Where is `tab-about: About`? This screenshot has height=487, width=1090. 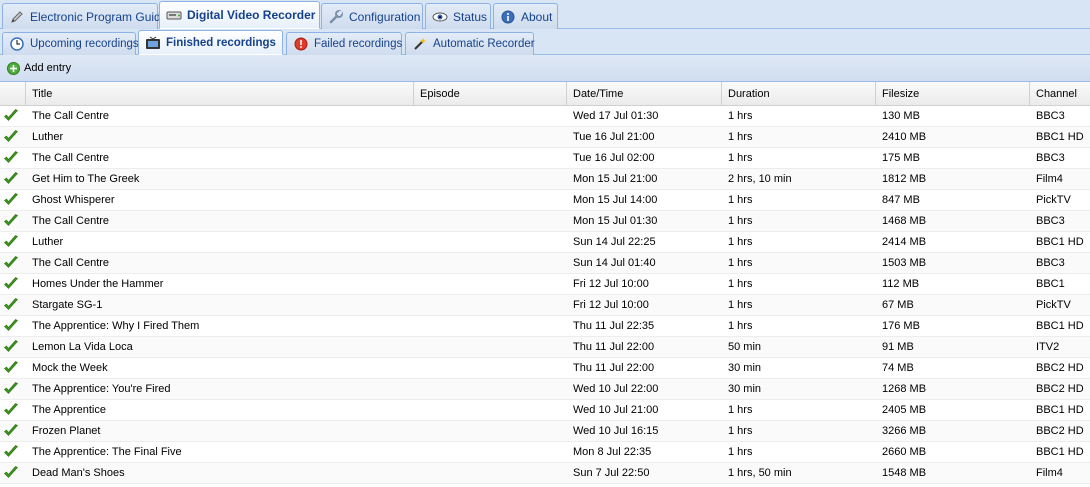
tab-about: About is located at coordinates (525, 16).